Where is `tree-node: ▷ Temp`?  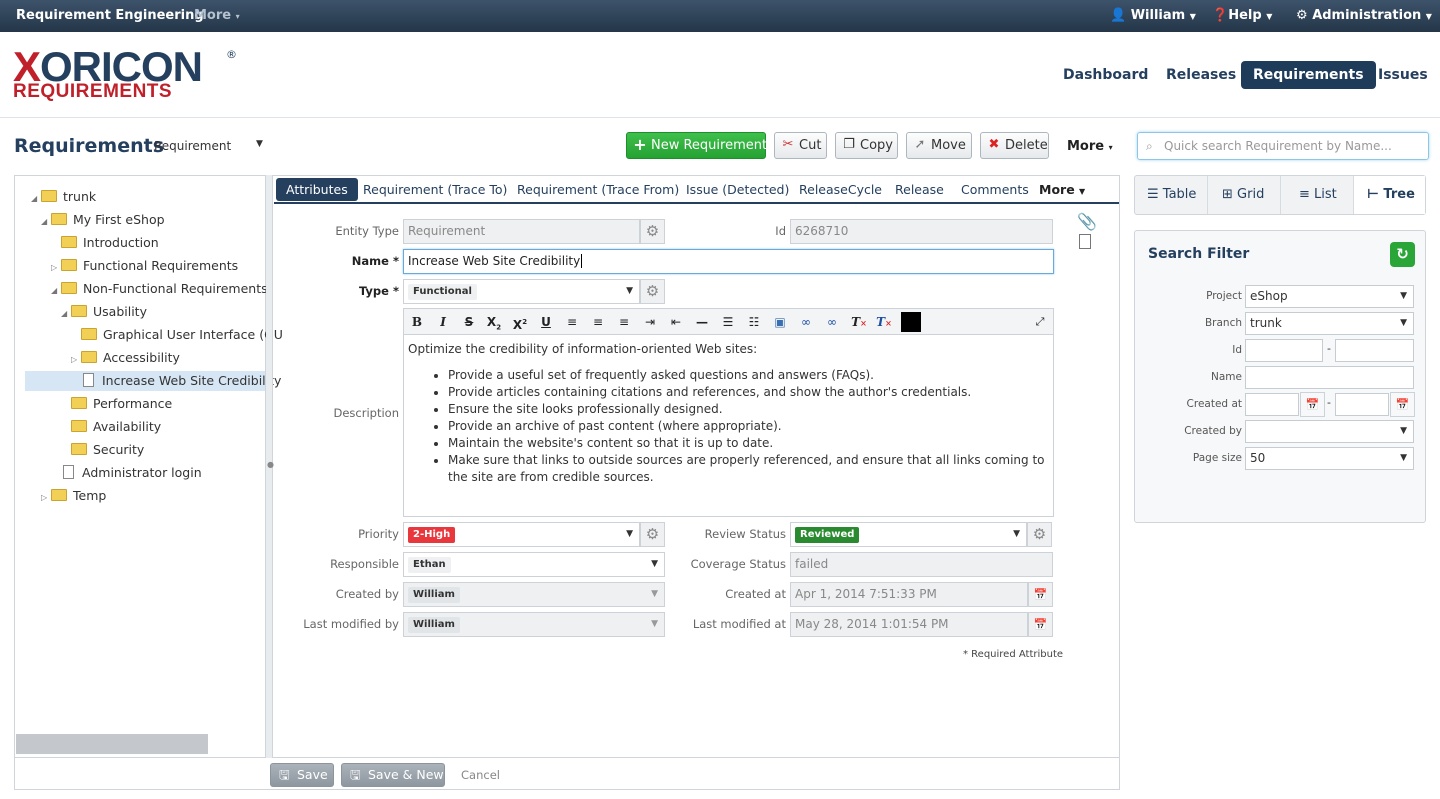
tree-node: ▷ Temp is located at coordinates (73, 496).